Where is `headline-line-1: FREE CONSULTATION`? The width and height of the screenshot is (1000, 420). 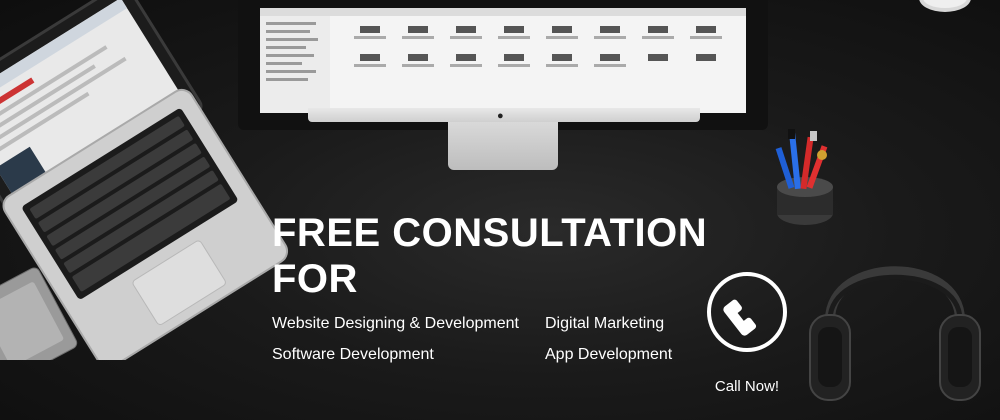
headline-line-1: FREE CONSULTATION is located at coordinates (490, 233).